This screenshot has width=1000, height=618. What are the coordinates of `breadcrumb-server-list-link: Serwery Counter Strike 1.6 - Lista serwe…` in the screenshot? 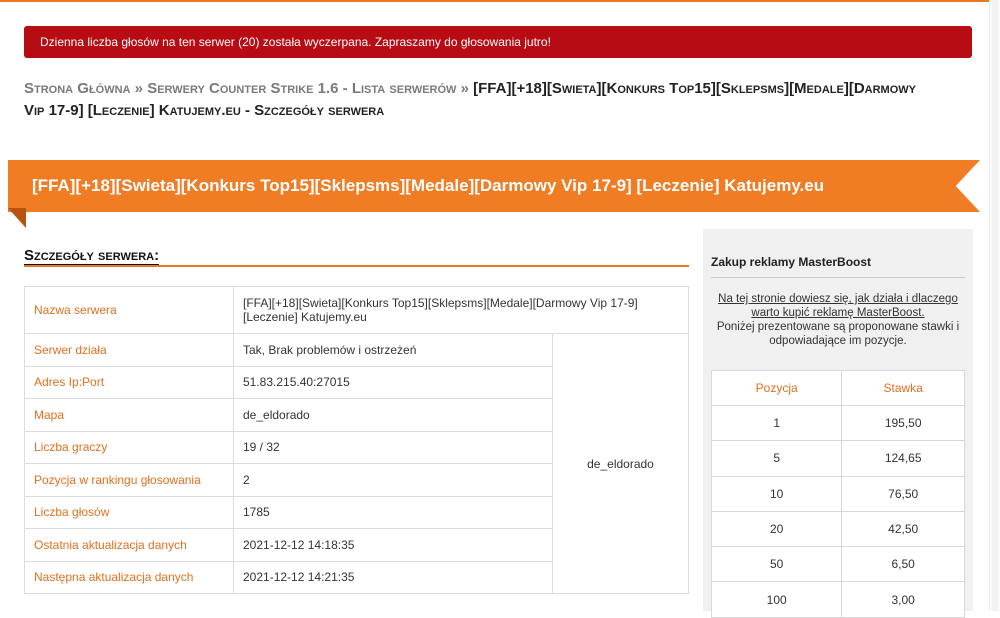 It's located at (301, 88).